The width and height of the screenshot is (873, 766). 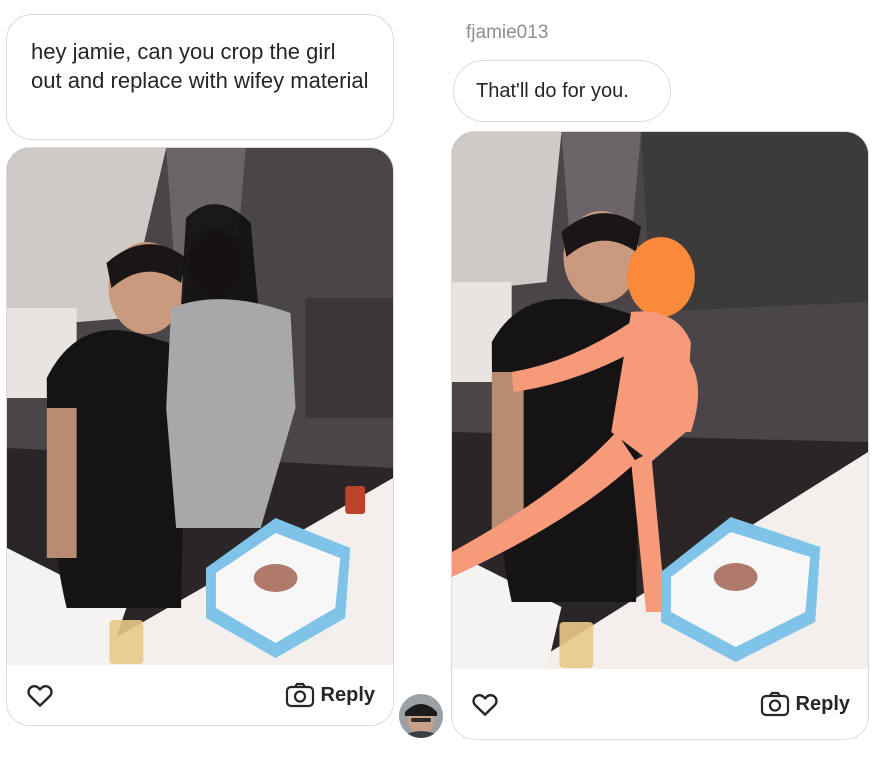 What do you see at coordinates (552, 91) in the screenshot?
I see `reply-message-text: That'll do for you.` at bounding box center [552, 91].